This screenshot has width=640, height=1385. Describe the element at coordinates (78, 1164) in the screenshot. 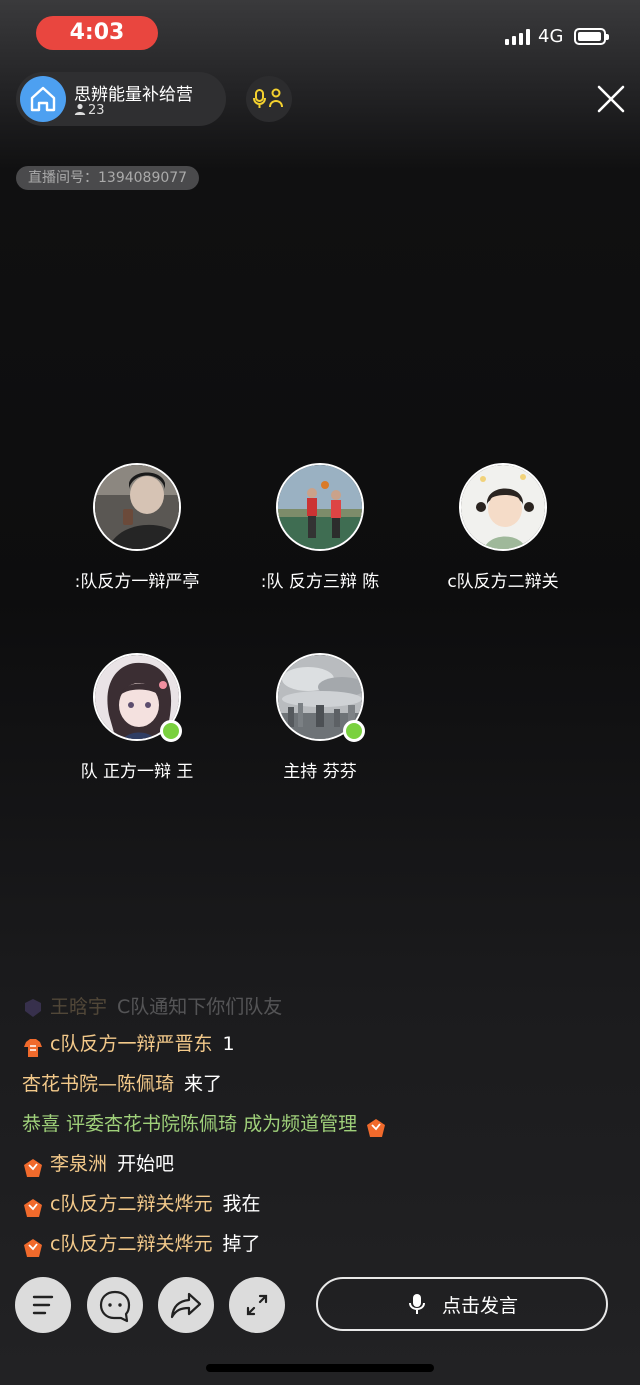

I see `chat-user: 李泉洲` at that location.